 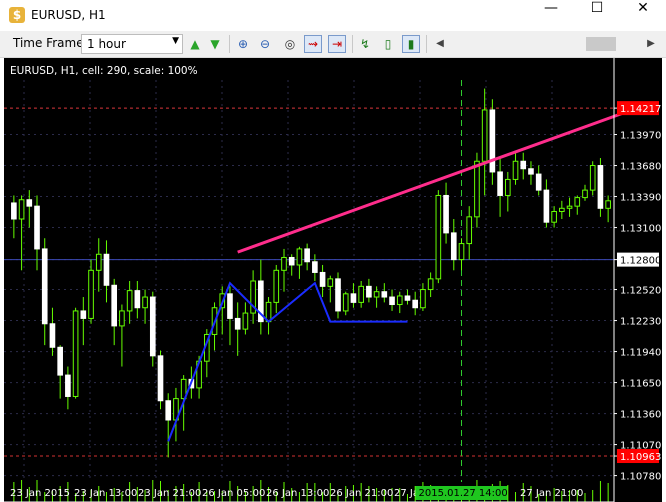 I want to click on price-label: 1.12520, so click(x=640, y=291).